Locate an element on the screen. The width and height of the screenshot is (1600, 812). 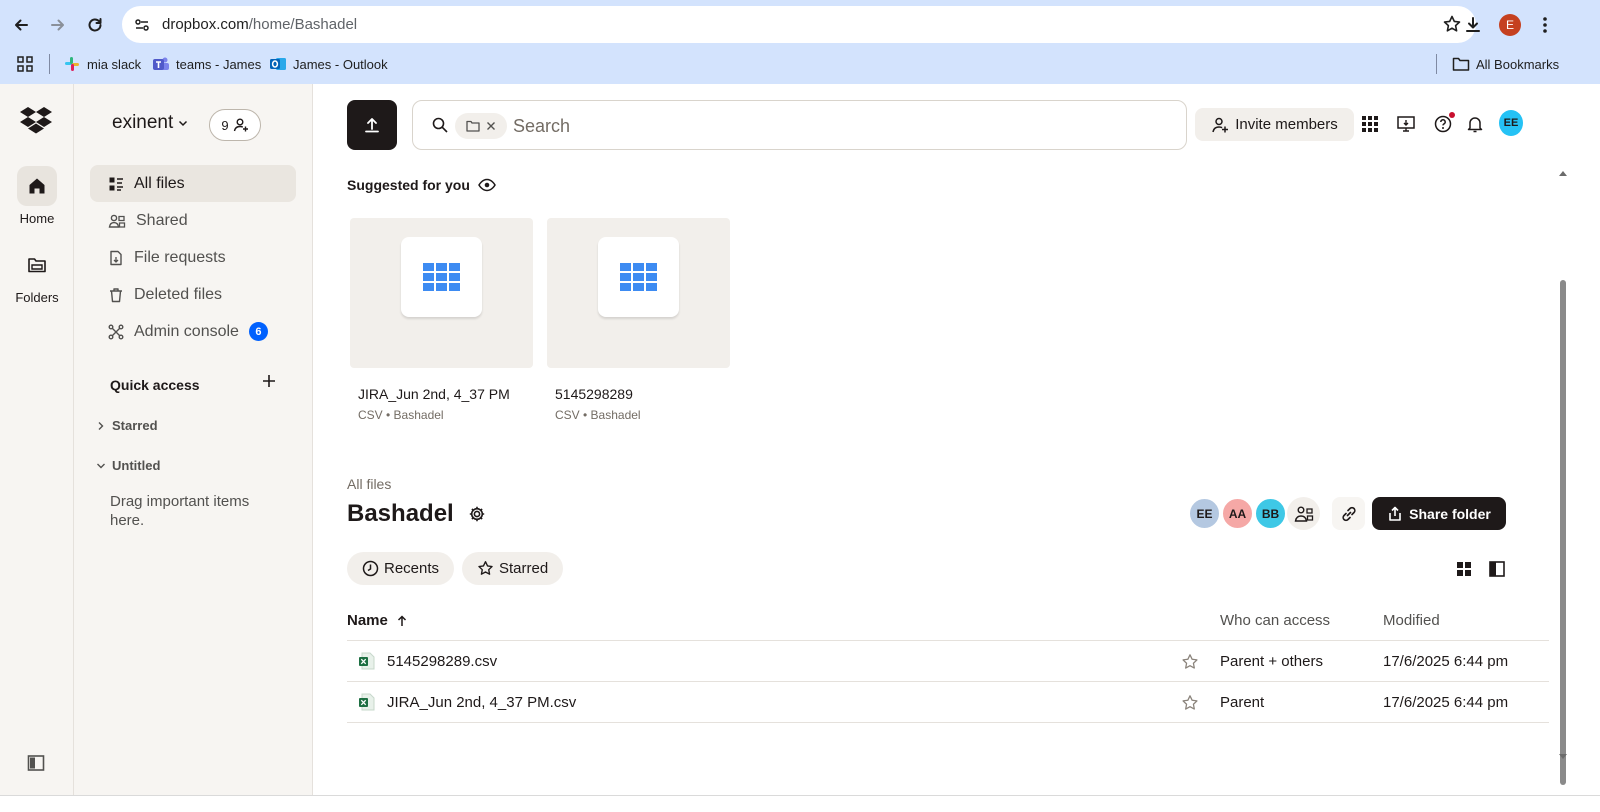
access-cell: Parent is located at coordinates (1242, 702).